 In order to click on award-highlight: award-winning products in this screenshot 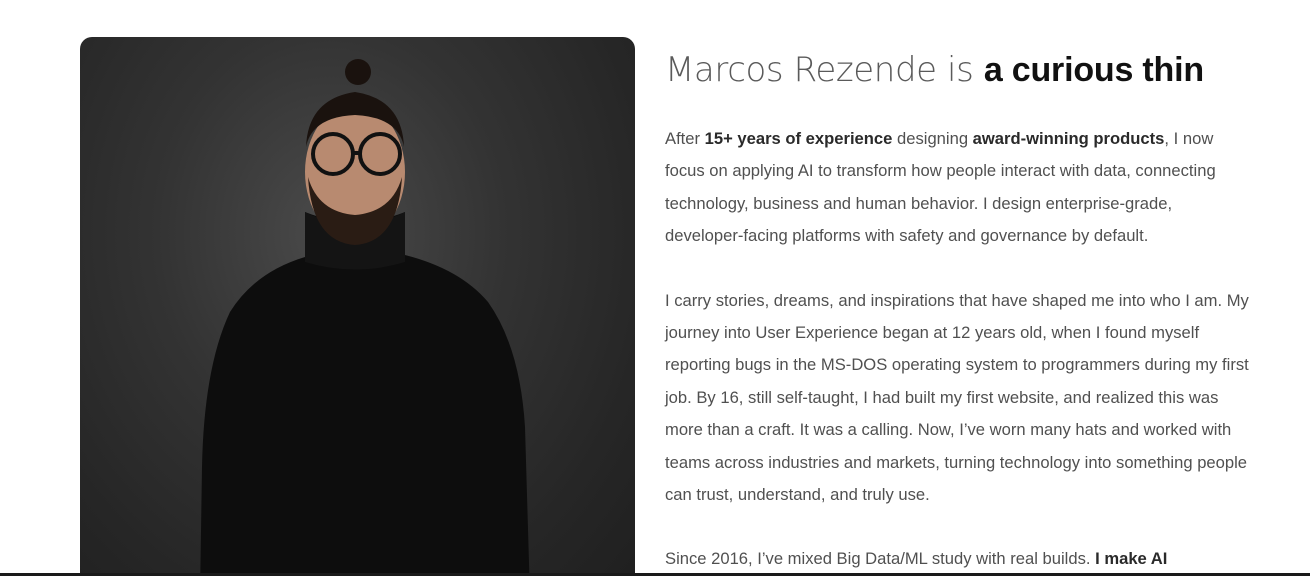, I will do `click(1068, 138)`.